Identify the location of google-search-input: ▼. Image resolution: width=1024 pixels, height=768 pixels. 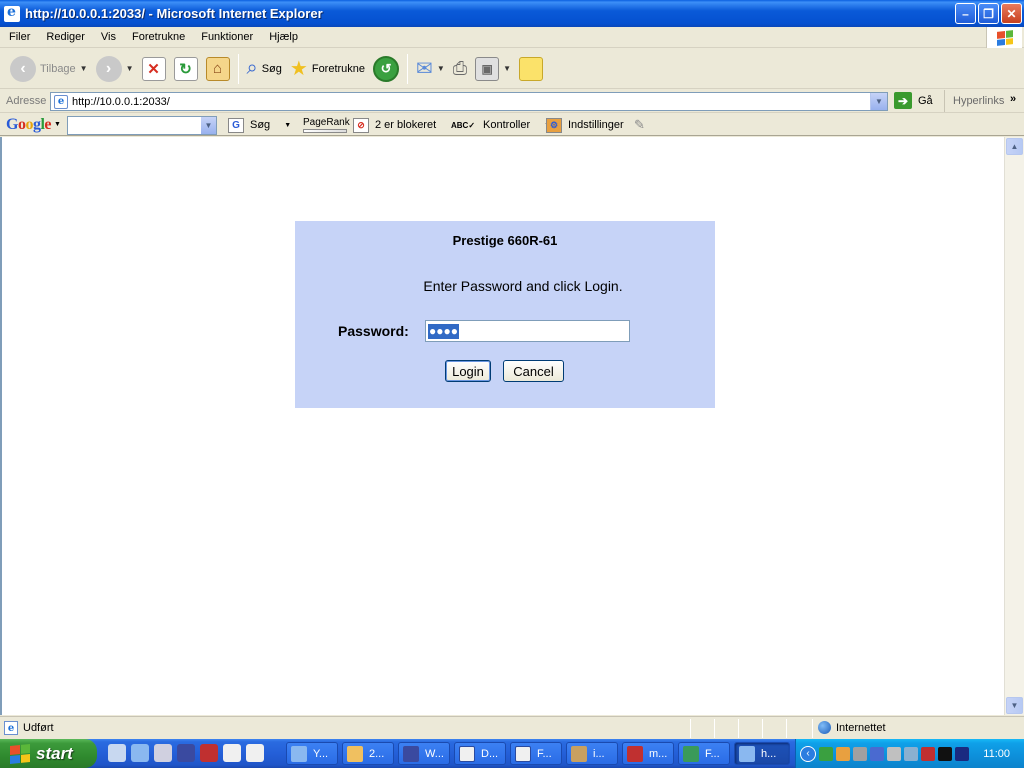
(142, 125).